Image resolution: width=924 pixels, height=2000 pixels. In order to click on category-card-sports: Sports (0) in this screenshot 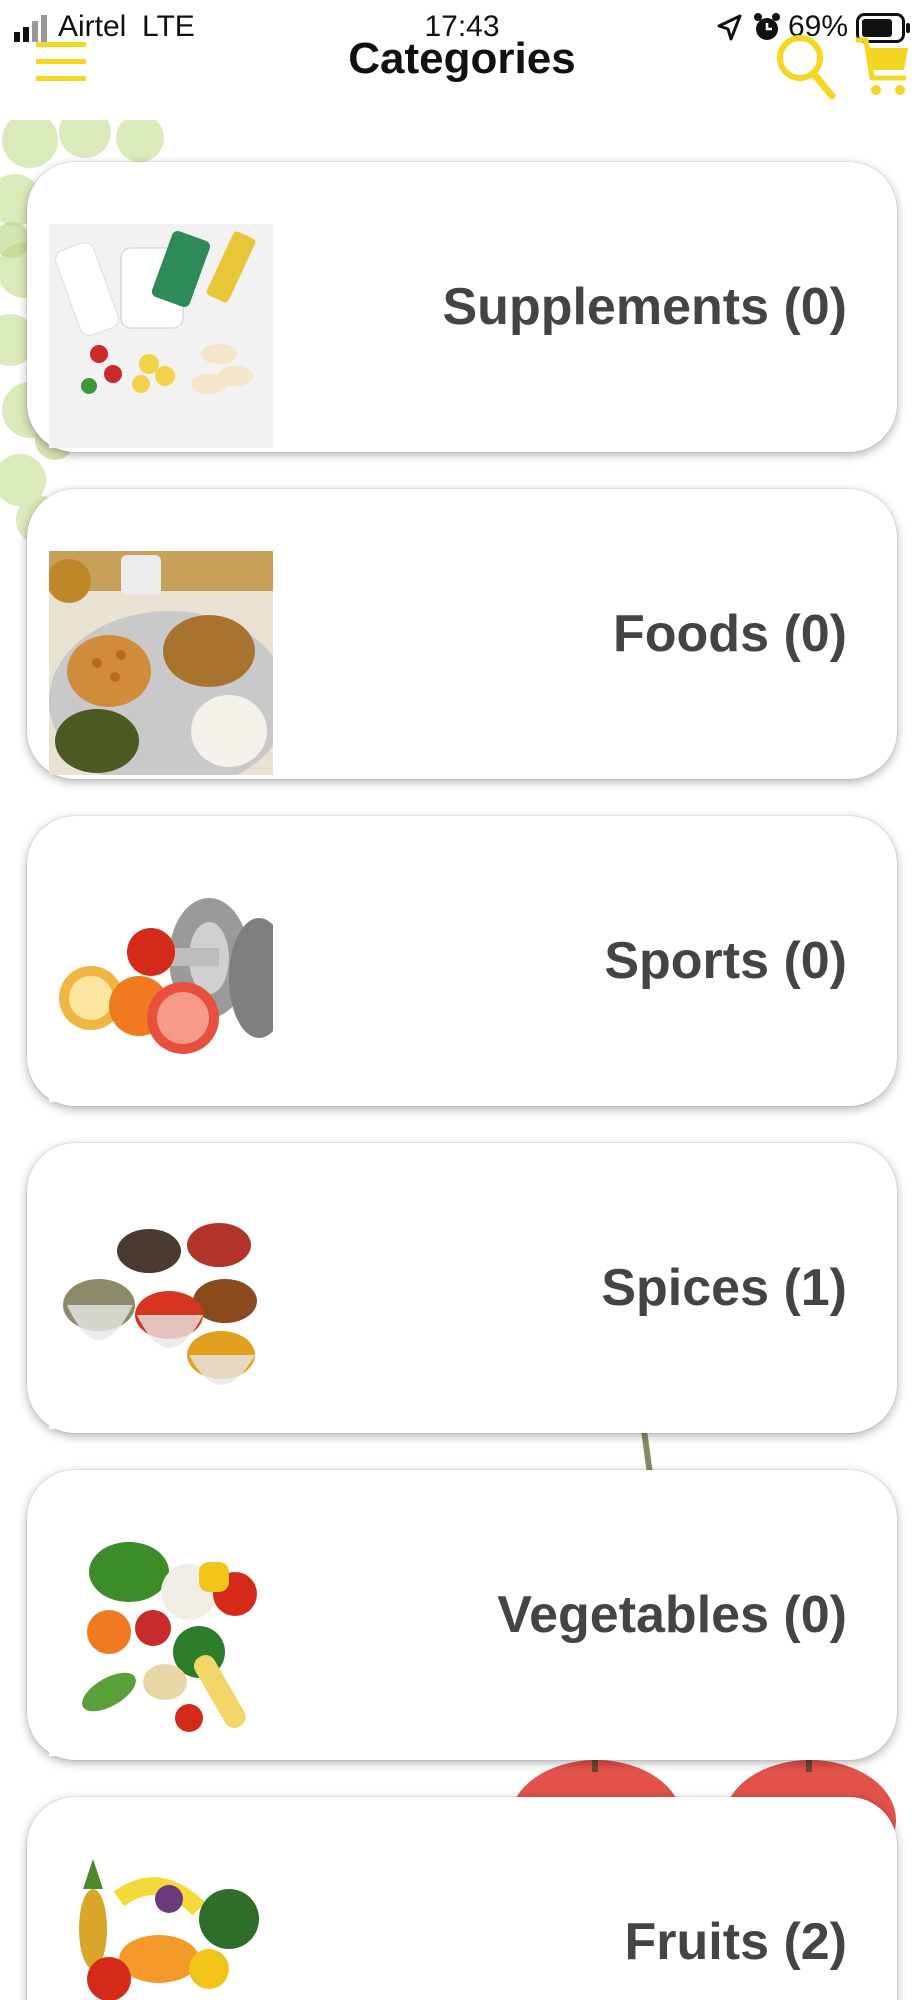, I will do `click(462, 961)`.